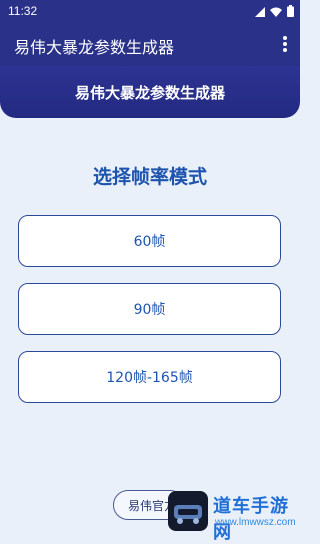  I want to click on status-icons, so click(274, 12).